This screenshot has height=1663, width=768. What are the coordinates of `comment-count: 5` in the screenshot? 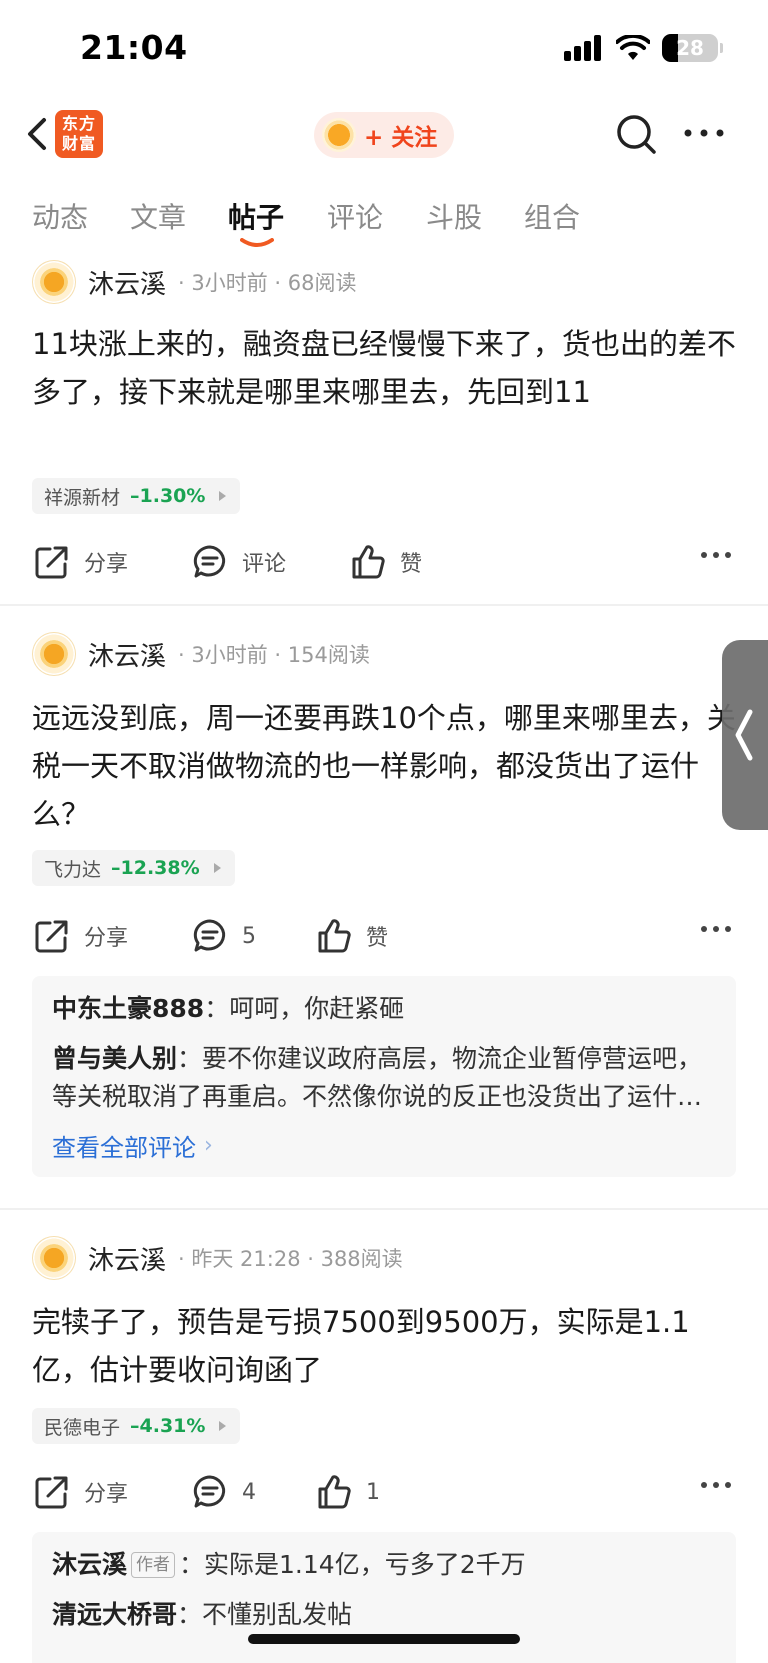 It's located at (249, 936).